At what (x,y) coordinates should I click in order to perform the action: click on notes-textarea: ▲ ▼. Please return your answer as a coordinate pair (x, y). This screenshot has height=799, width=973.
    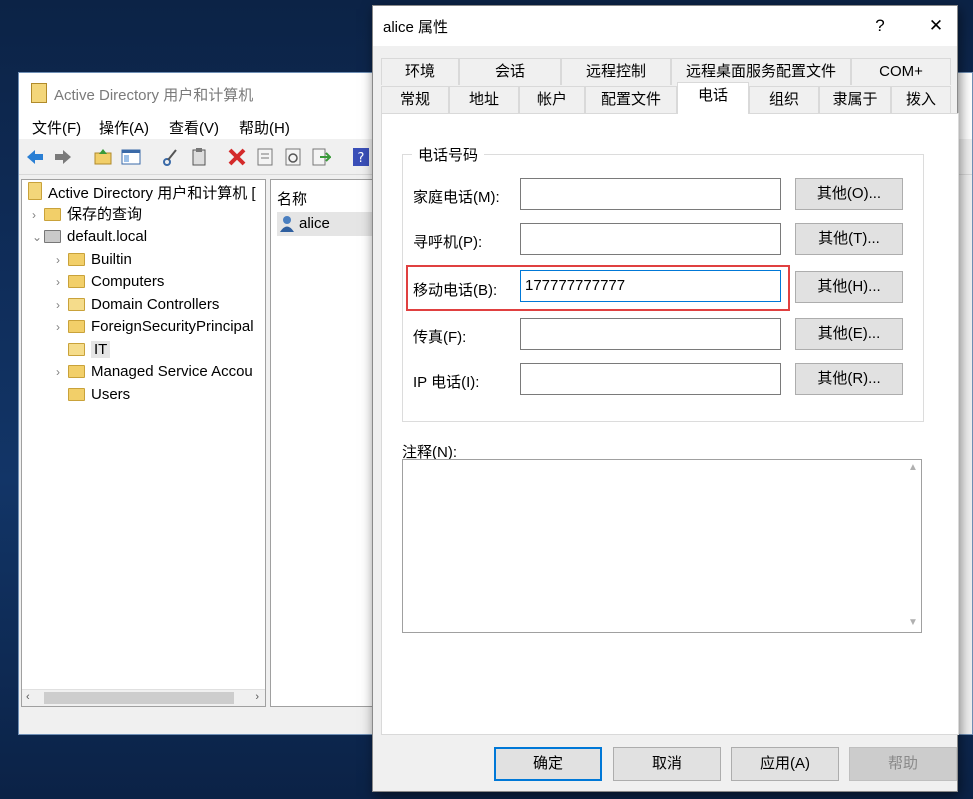
    Looking at the image, I should click on (662, 546).